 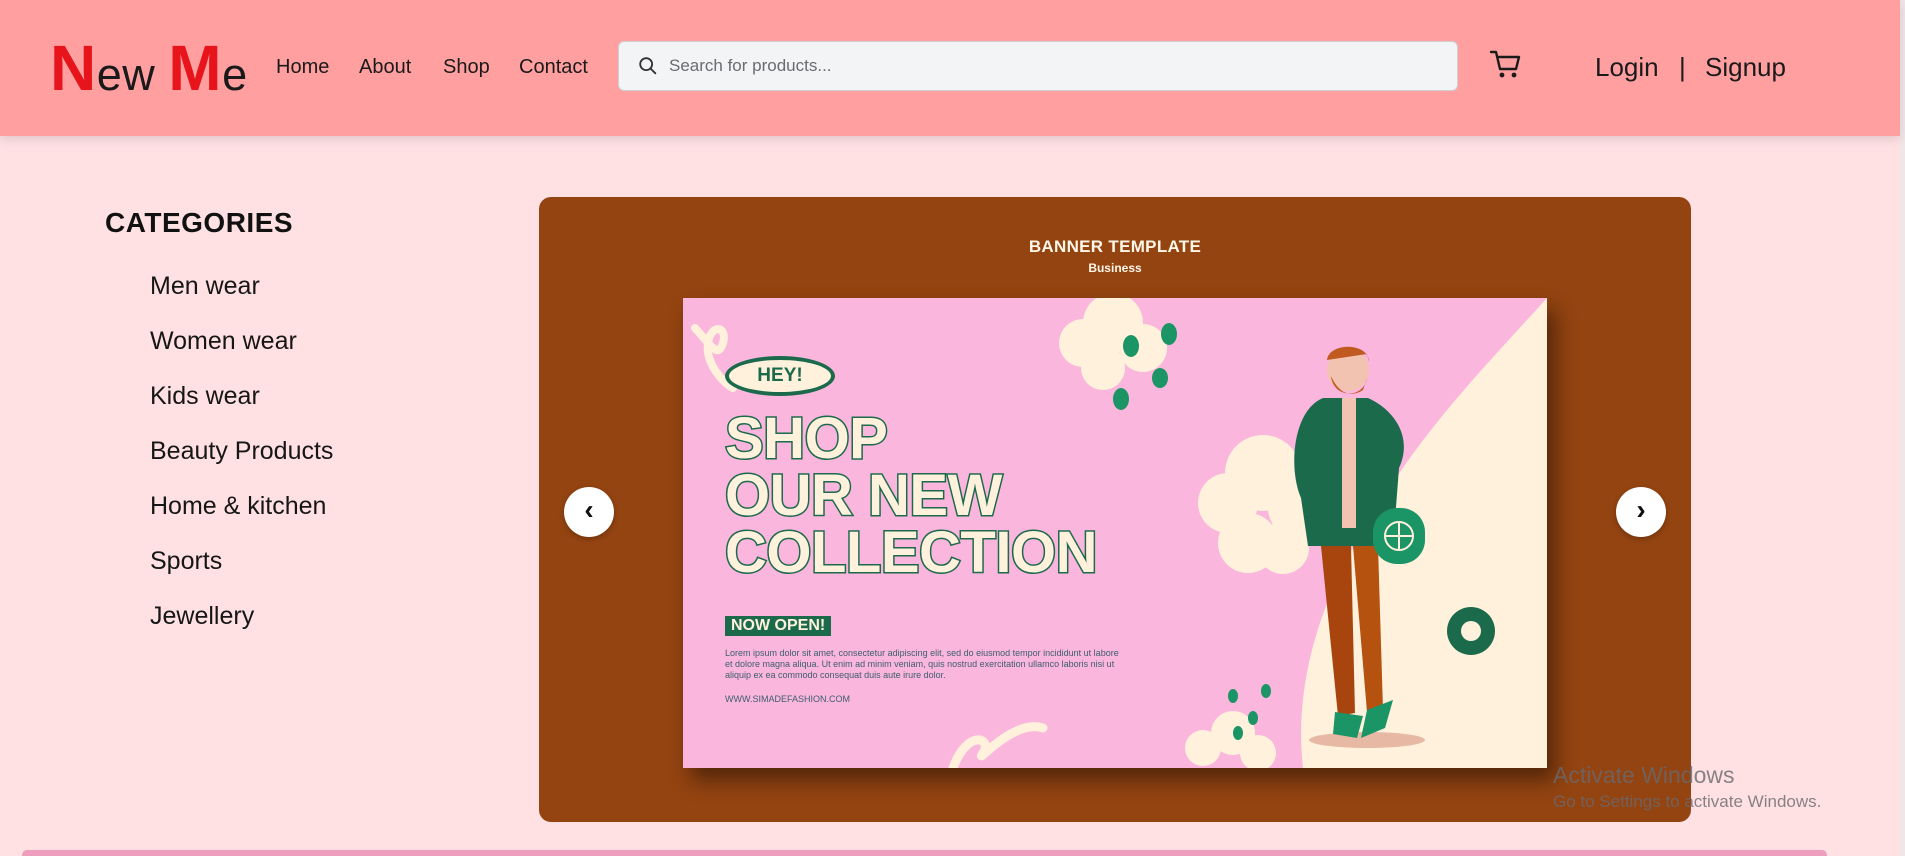 I want to click on category-item-women-wear: Women wear, so click(x=241, y=350).